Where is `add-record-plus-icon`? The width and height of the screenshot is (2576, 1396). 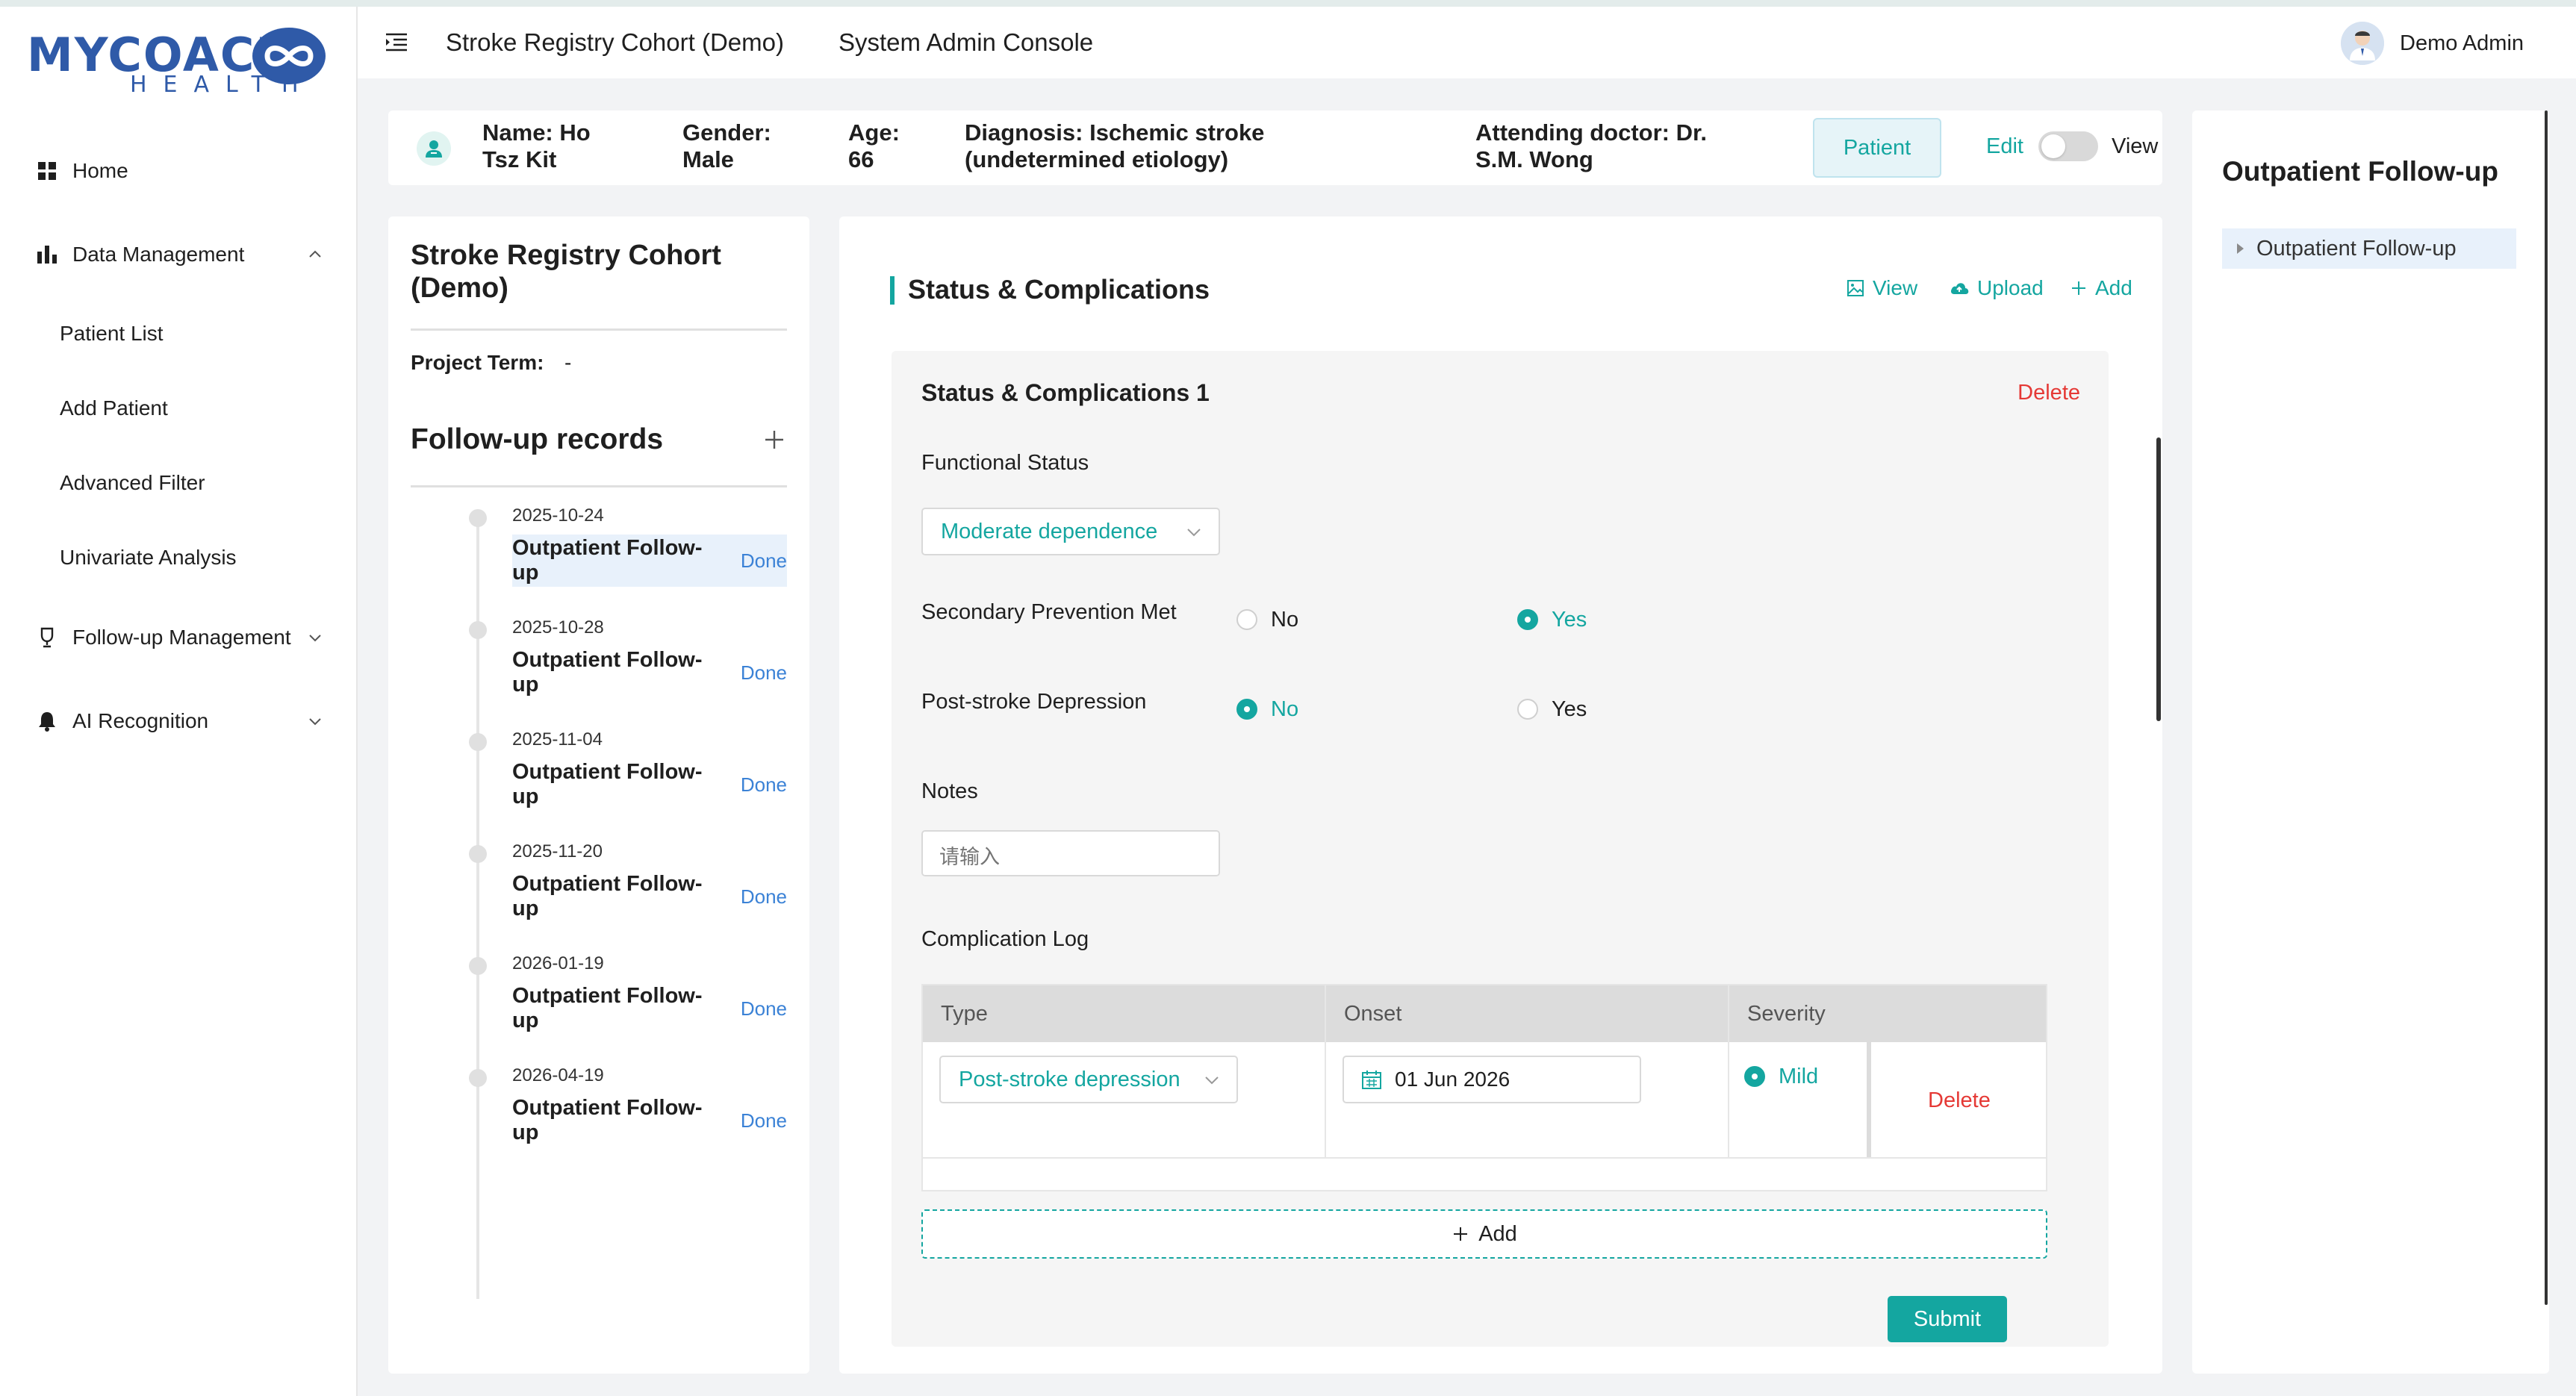 add-record-plus-icon is located at coordinates (774, 440).